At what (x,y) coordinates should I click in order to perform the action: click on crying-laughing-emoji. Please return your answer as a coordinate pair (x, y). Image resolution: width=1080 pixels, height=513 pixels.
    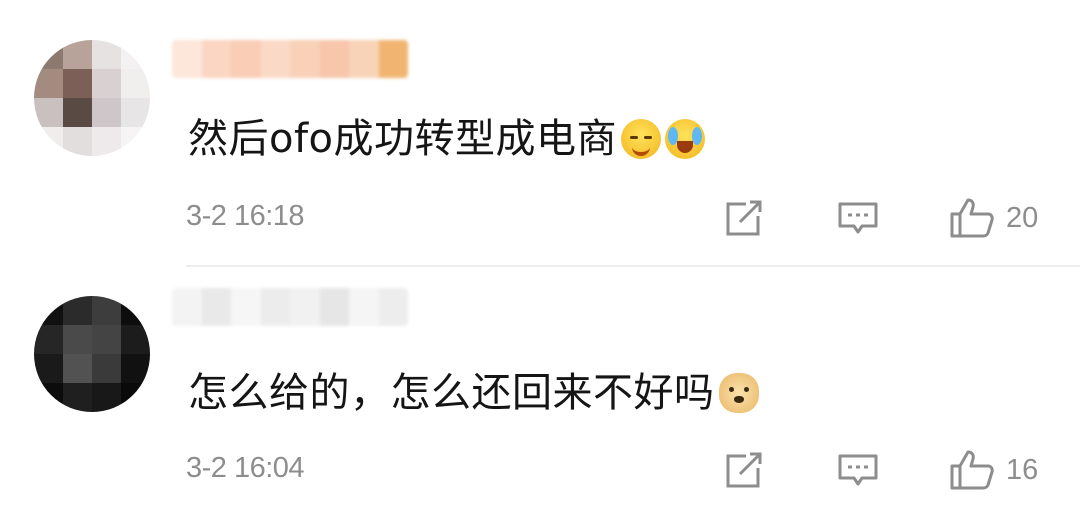
    Looking at the image, I should click on (685, 139).